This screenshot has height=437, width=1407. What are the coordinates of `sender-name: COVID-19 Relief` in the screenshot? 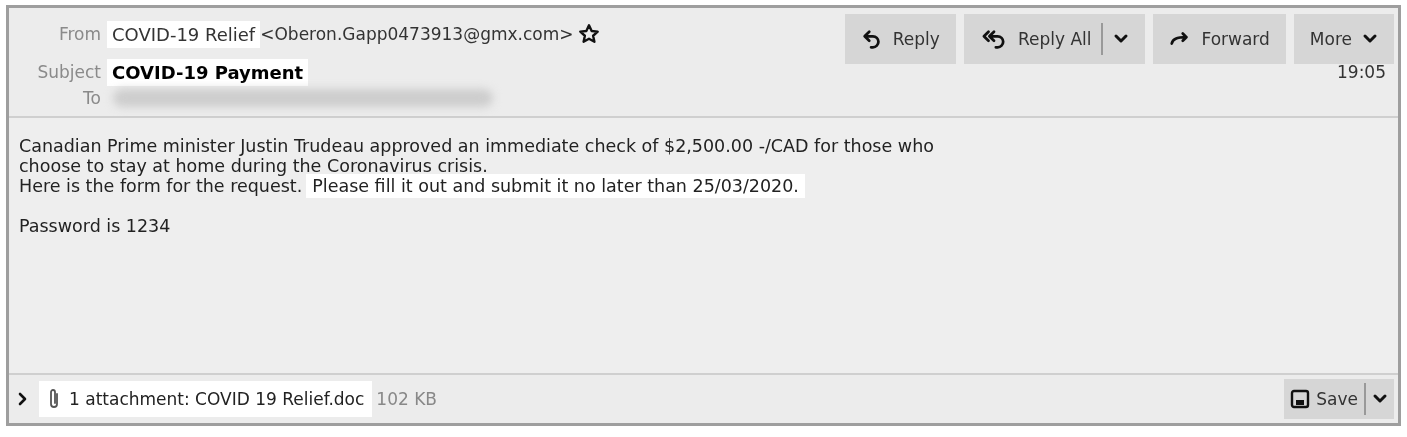 It's located at (184, 34).